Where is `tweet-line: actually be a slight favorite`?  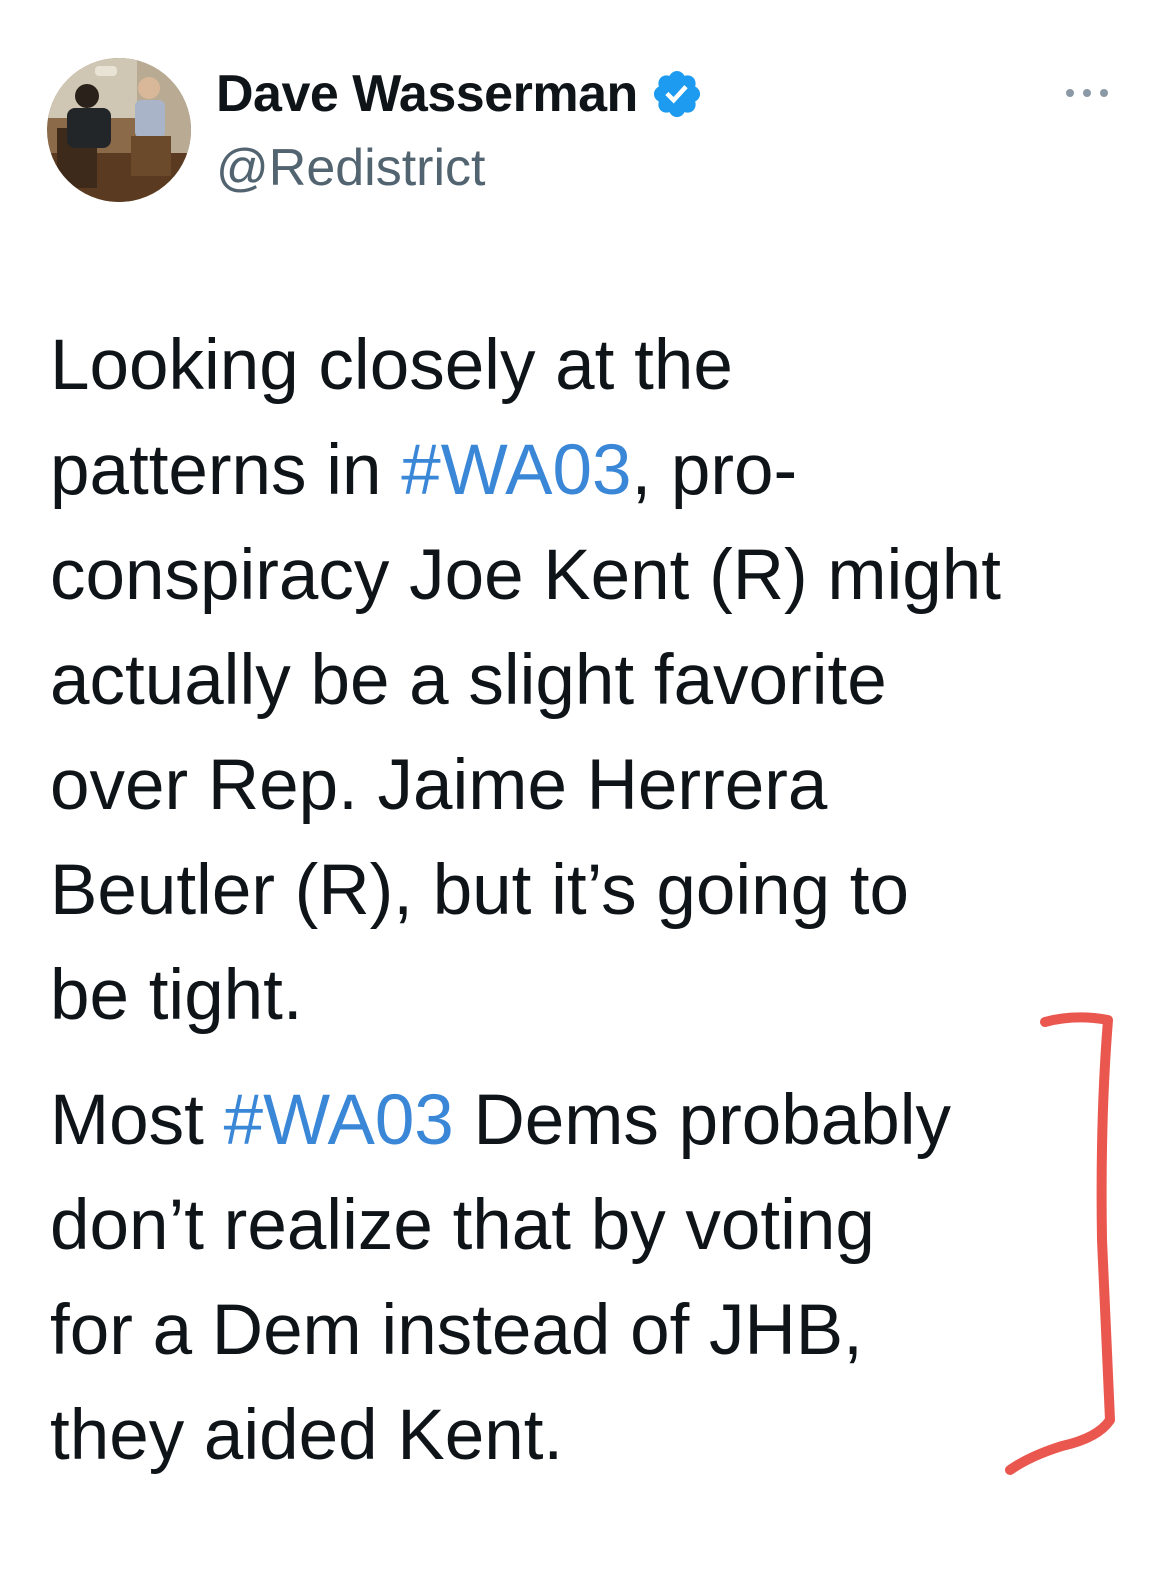
tweet-line: actually be a slight favorite is located at coordinates (468, 680).